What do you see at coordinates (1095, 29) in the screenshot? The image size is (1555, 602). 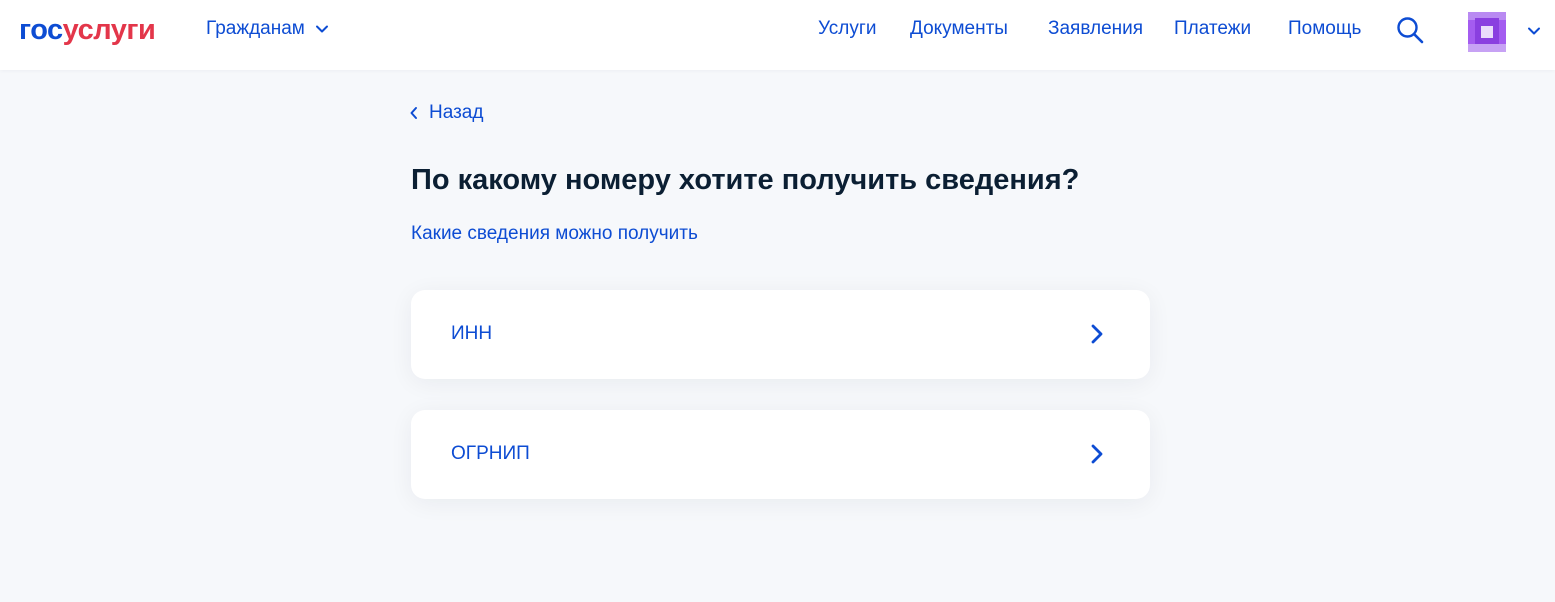 I see `nav-item-applications: Заявления` at bounding box center [1095, 29].